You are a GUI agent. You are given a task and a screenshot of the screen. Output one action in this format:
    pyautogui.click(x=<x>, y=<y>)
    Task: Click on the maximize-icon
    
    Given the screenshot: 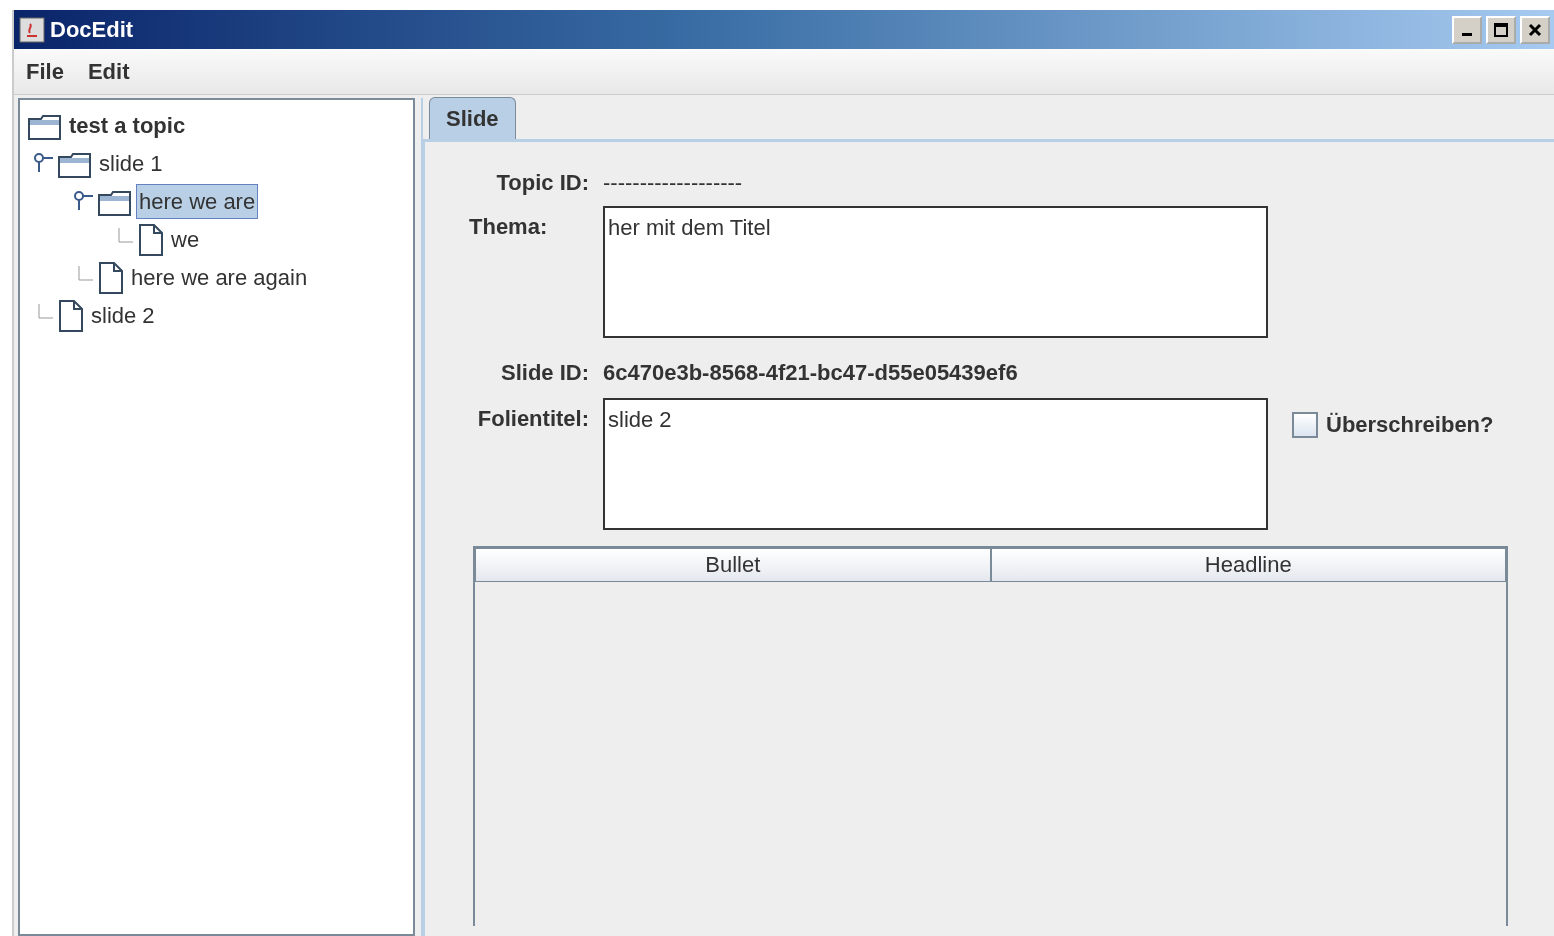 What is the action you would take?
    pyautogui.click(x=1501, y=29)
    